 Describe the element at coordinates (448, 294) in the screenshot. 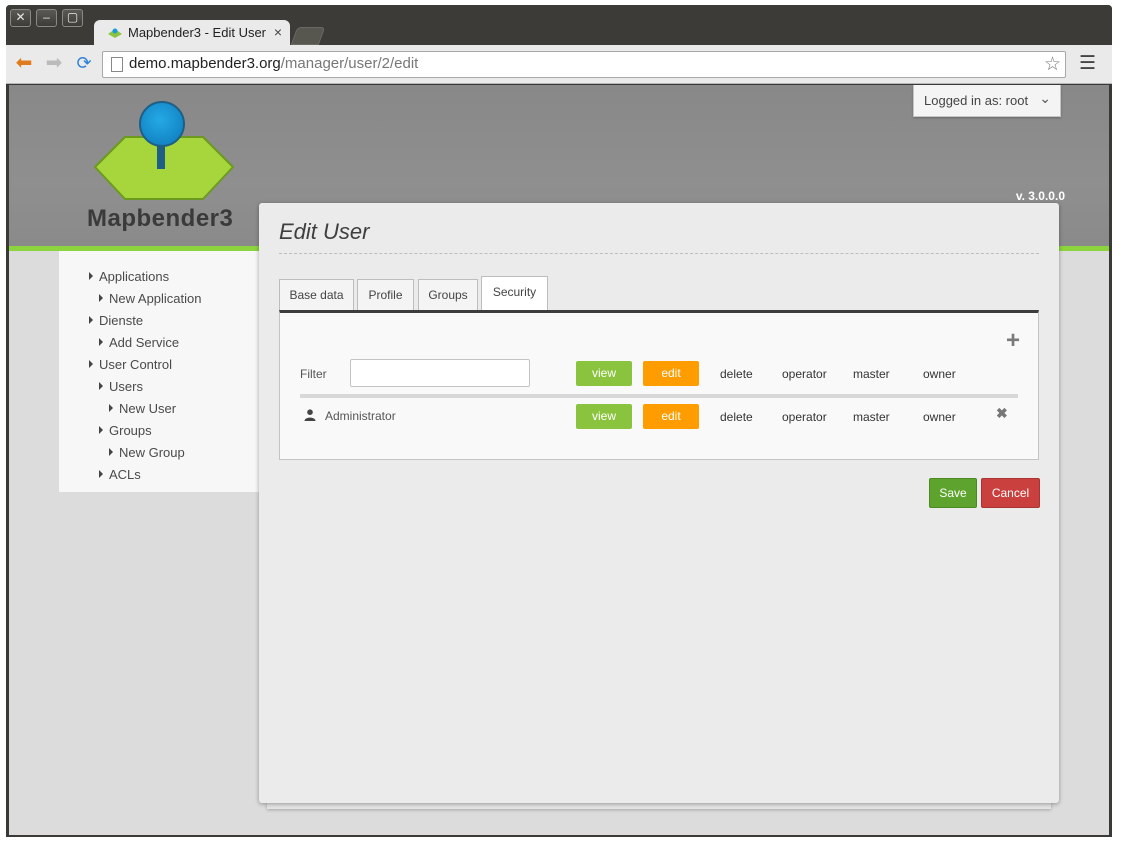

I see `tab-groups: Groups` at that location.